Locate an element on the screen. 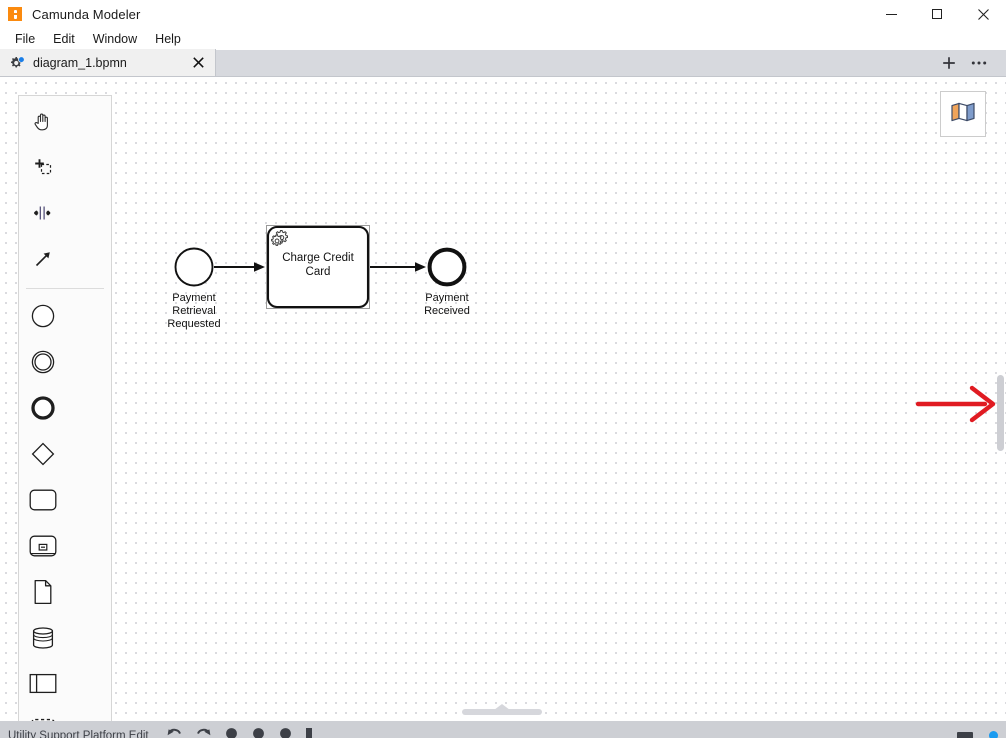 This screenshot has height=738, width=1006. tab-label: diagram_1.bpmn is located at coordinates (80, 62).